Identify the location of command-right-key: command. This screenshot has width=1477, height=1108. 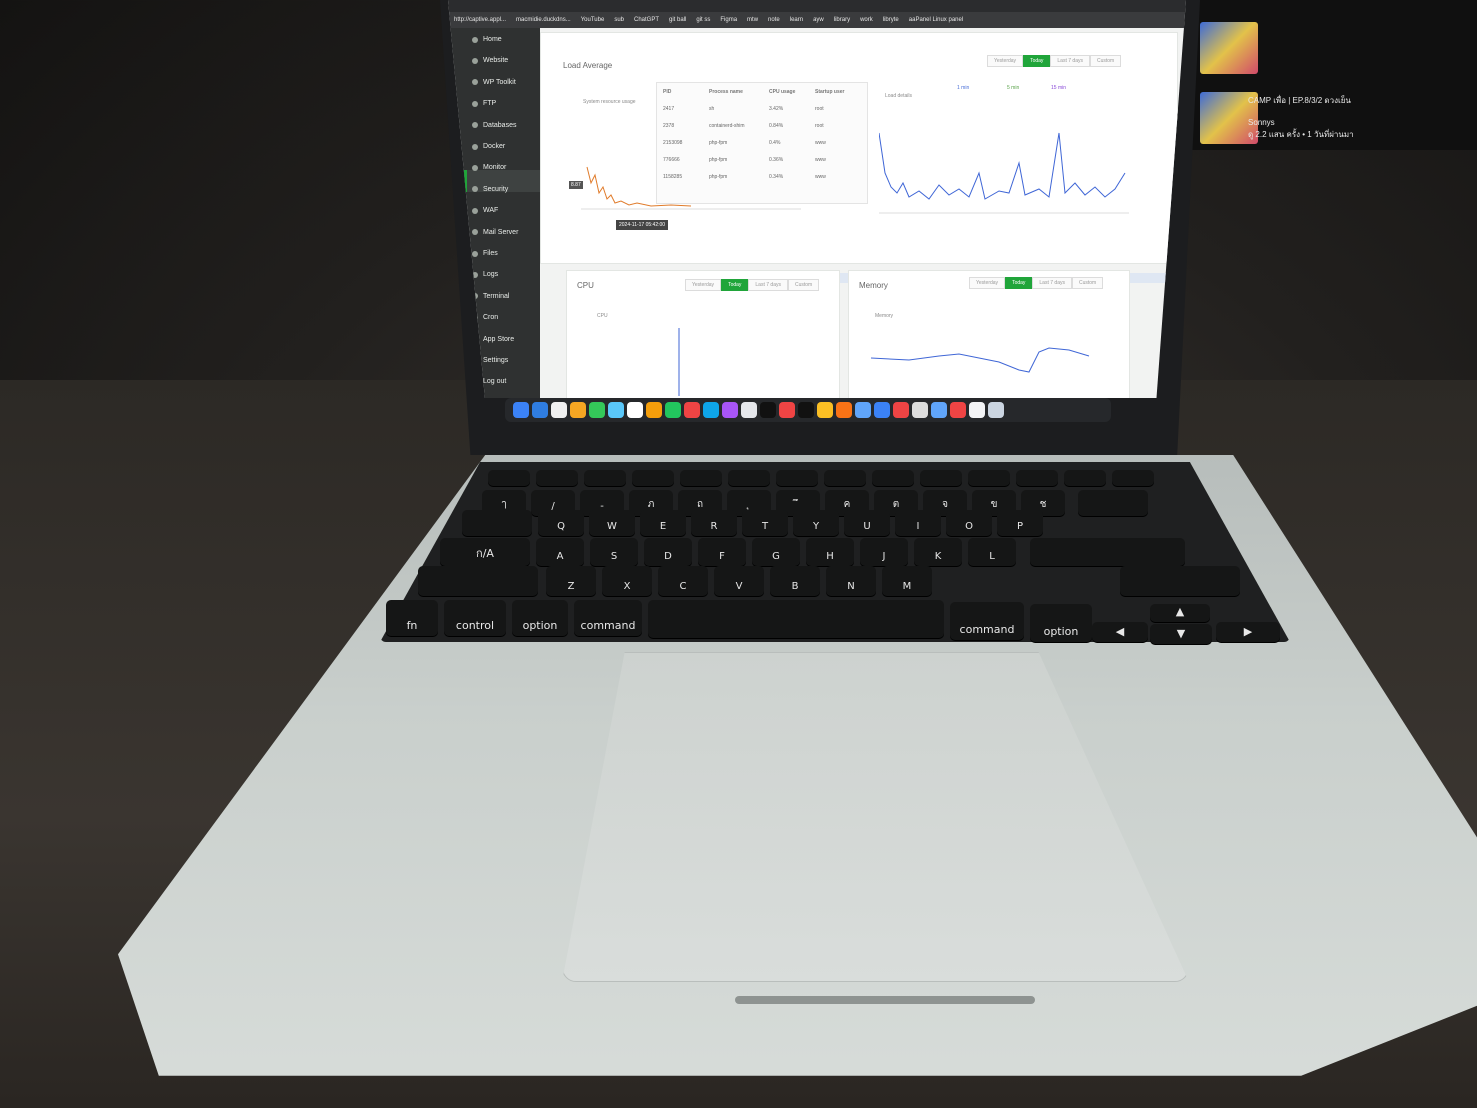
(987, 621).